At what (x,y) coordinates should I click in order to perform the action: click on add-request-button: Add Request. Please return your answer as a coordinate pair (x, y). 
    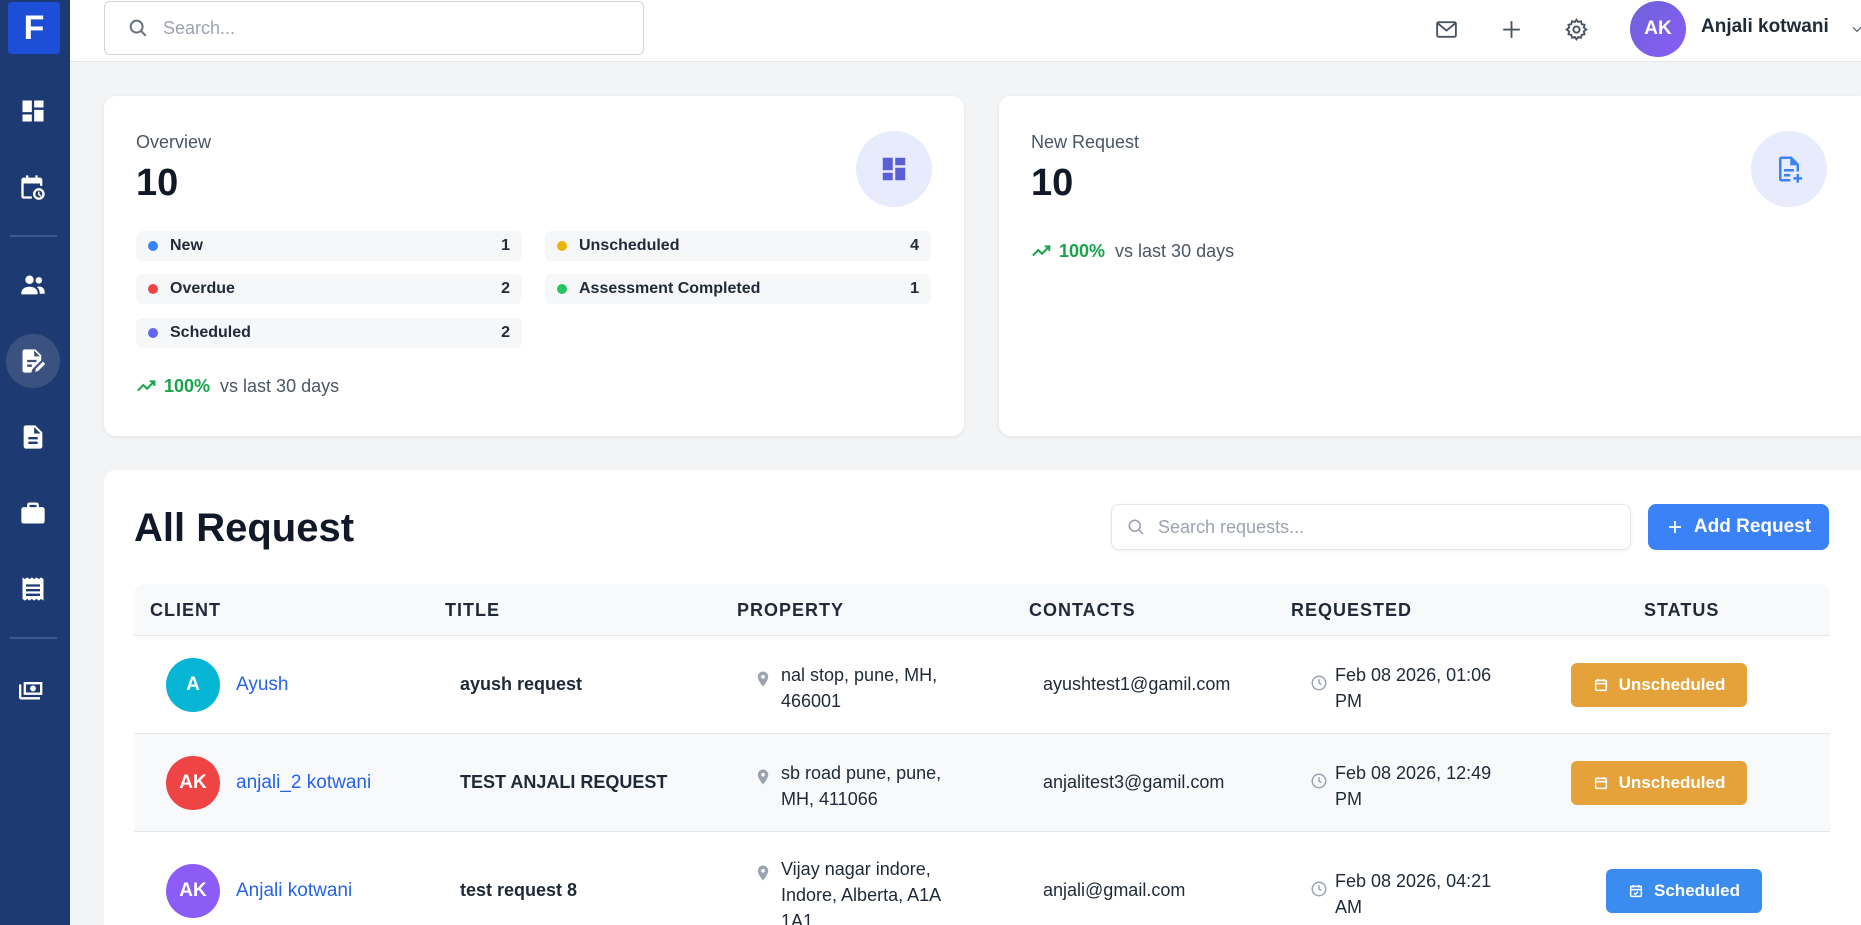
    Looking at the image, I should click on (1738, 527).